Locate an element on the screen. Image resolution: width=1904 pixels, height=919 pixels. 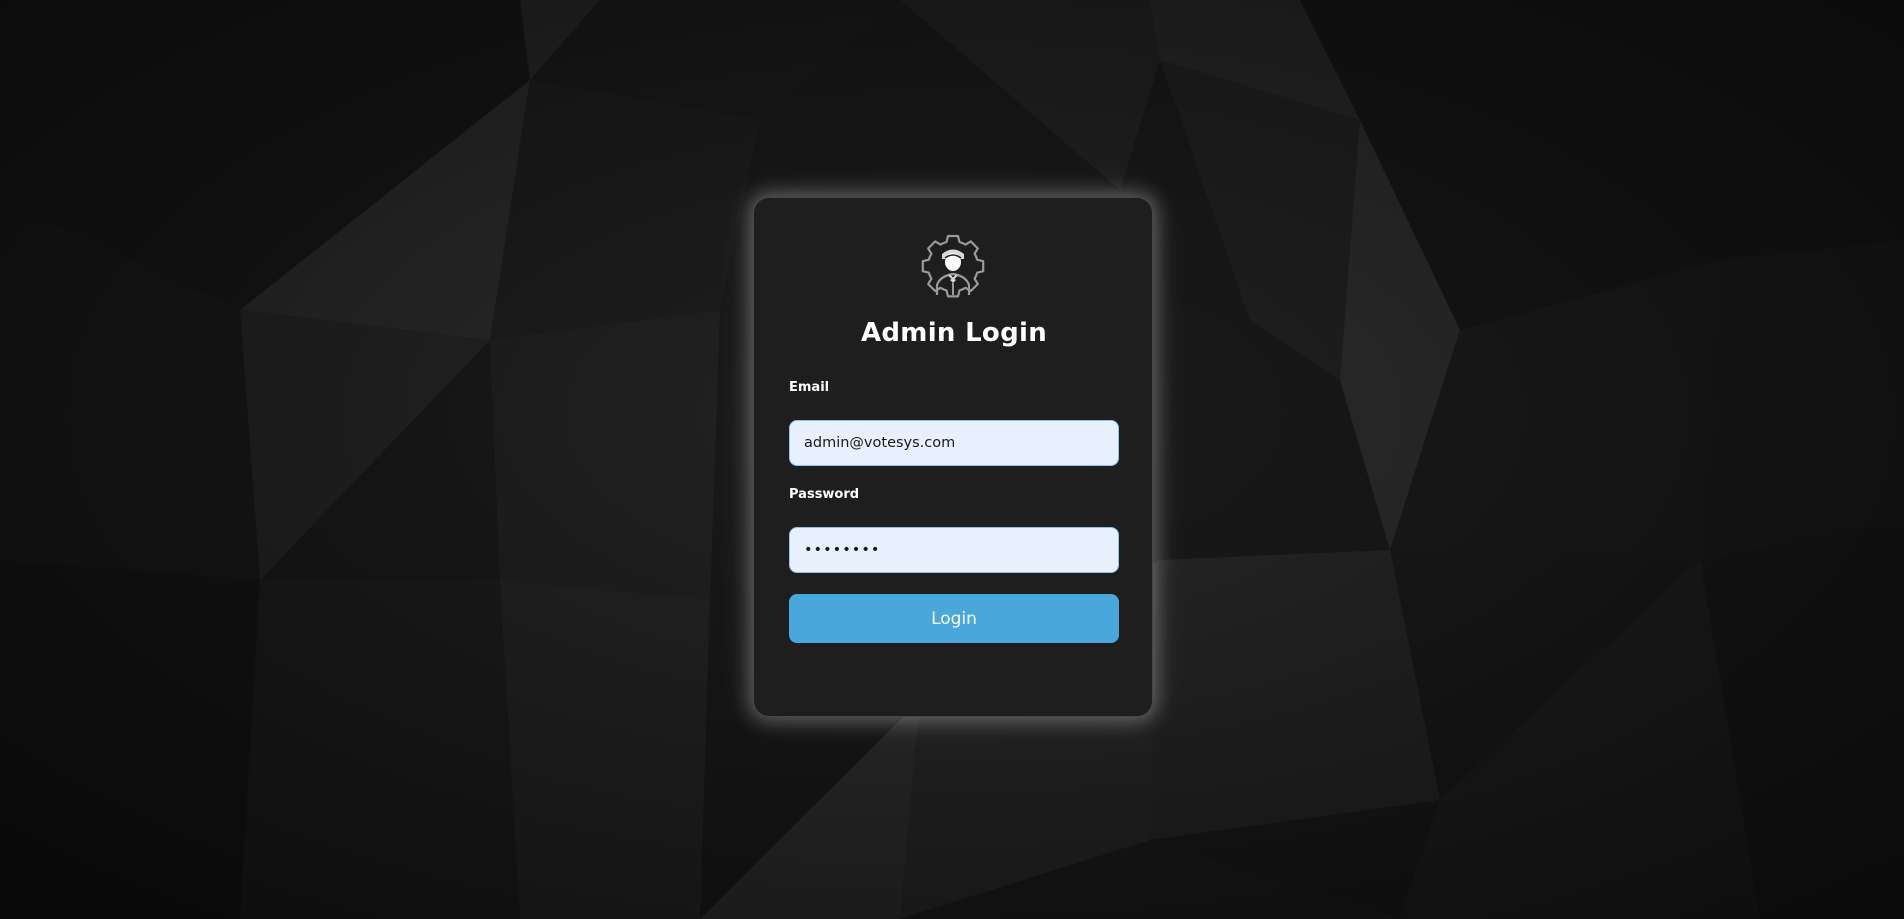
login-button: Login is located at coordinates (954, 618).